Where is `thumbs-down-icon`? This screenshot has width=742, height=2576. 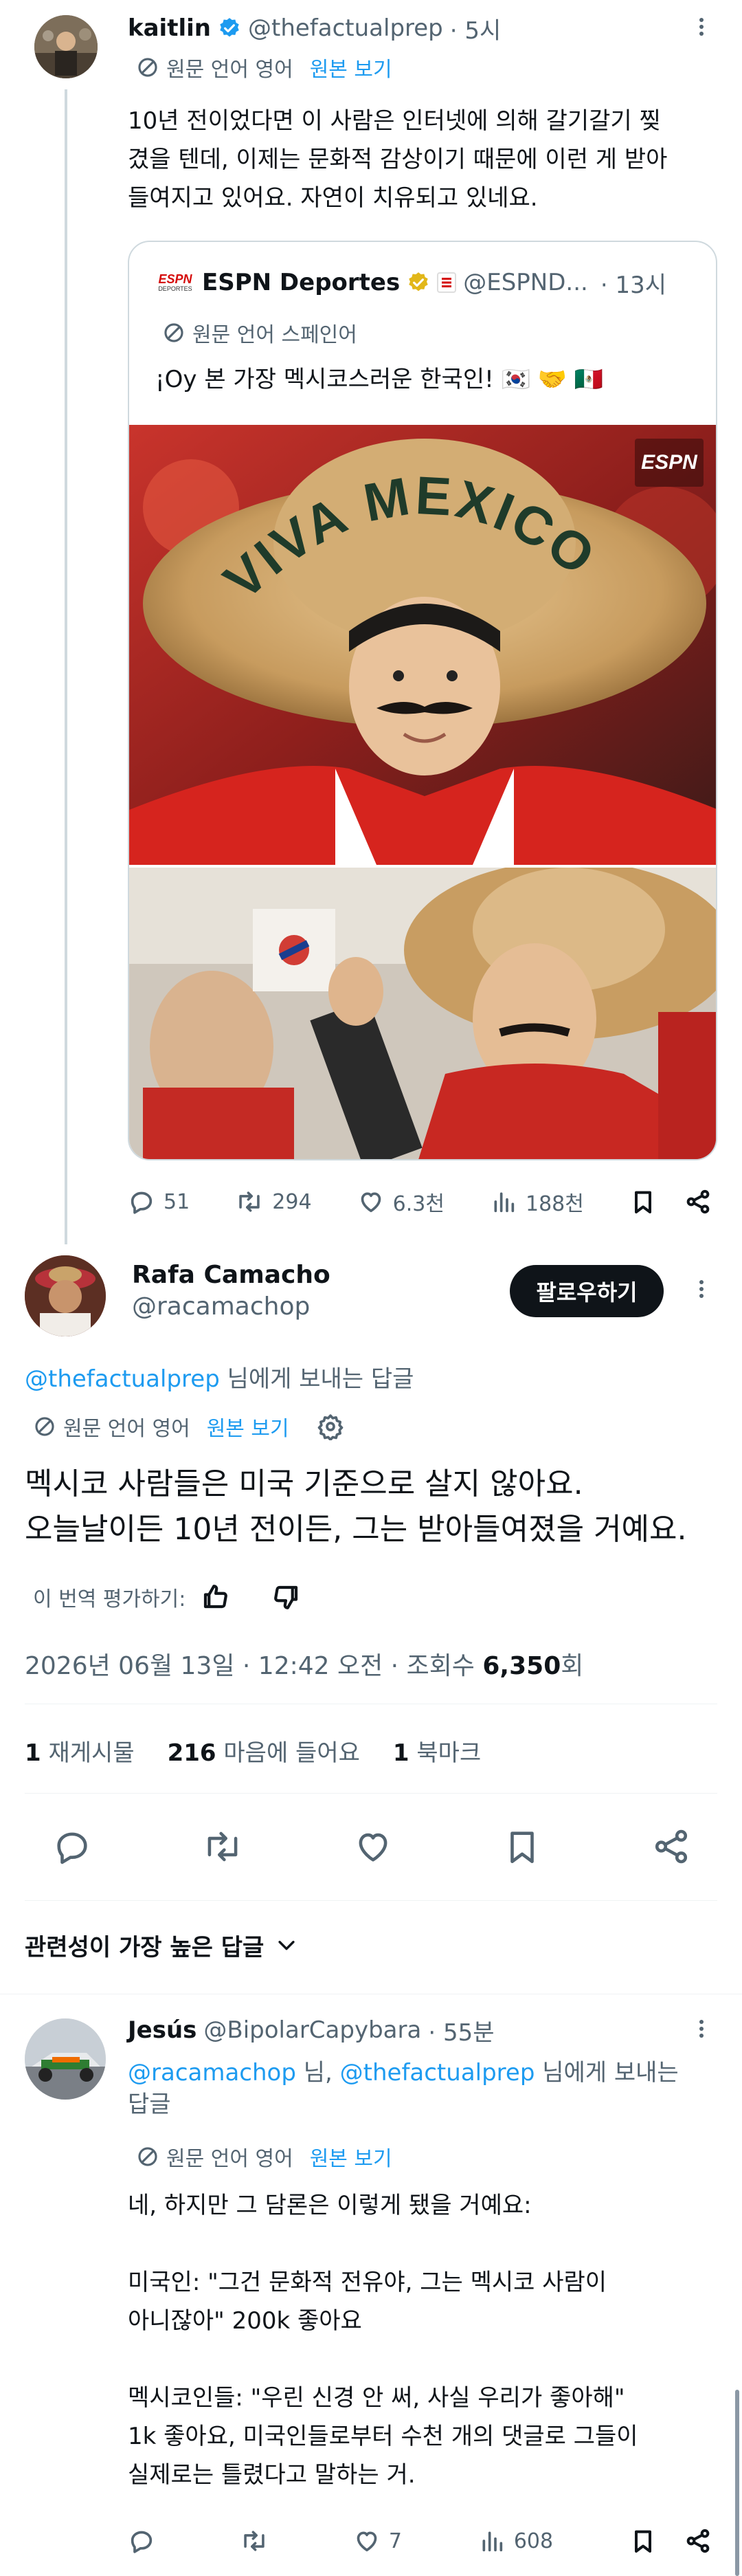 thumbs-down-icon is located at coordinates (286, 1597).